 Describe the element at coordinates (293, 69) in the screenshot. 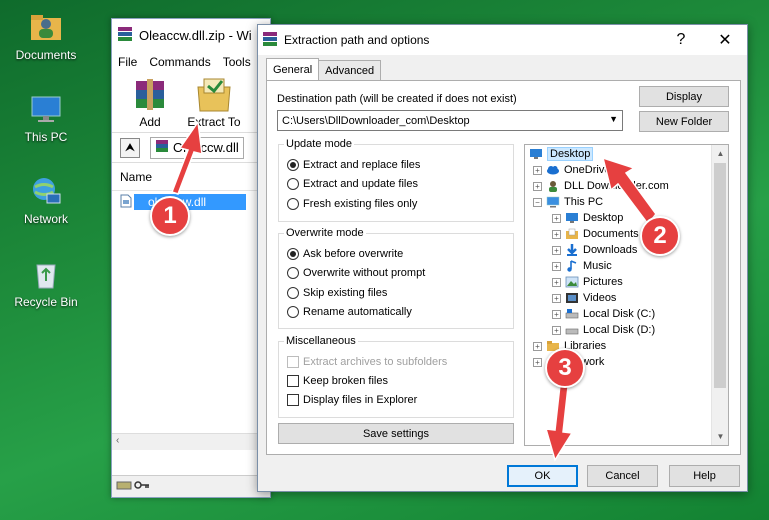

I see `tab-general: General` at that location.